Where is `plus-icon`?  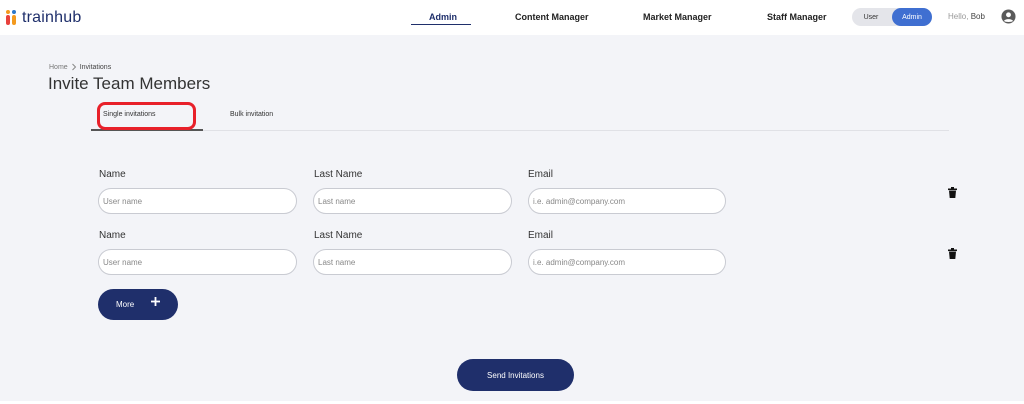
plus-icon is located at coordinates (155, 301).